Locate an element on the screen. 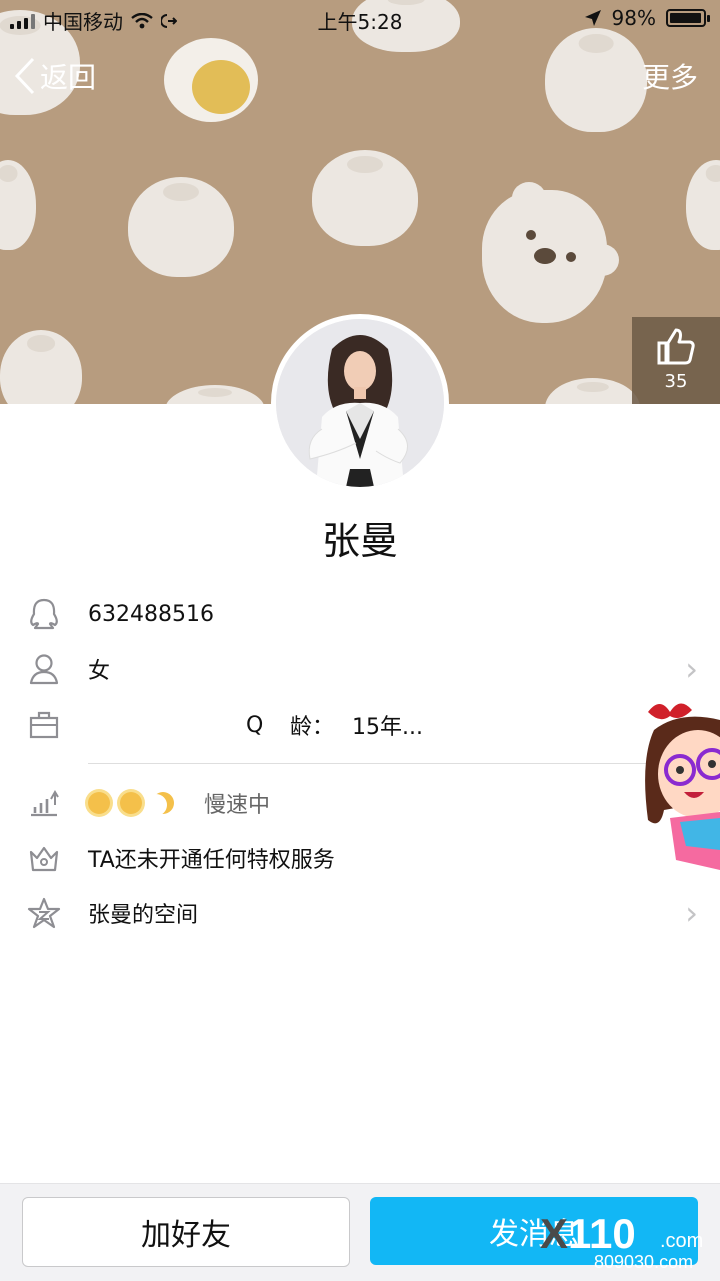 The image size is (720, 1281). age-label: 龄： is located at coordinates (312, 727).